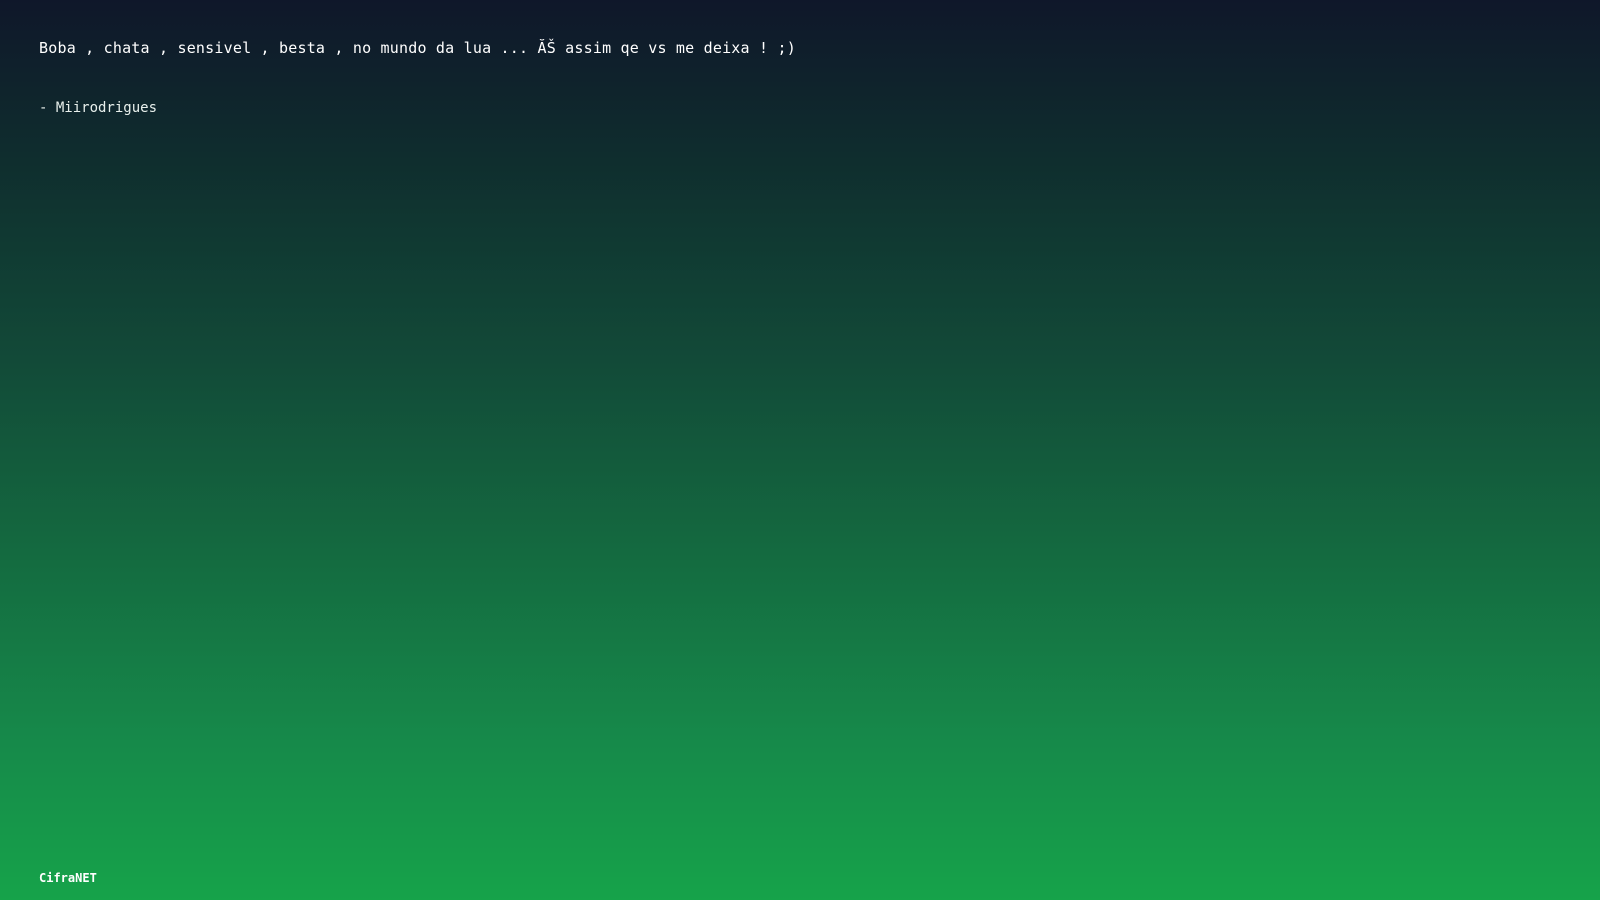 This screenshot has height=900, width=1600. What do you see at coordinates (98, 108) in the screenshot?
I see `quote-author: - Miirodrigues` at bounding box center [98, 108].